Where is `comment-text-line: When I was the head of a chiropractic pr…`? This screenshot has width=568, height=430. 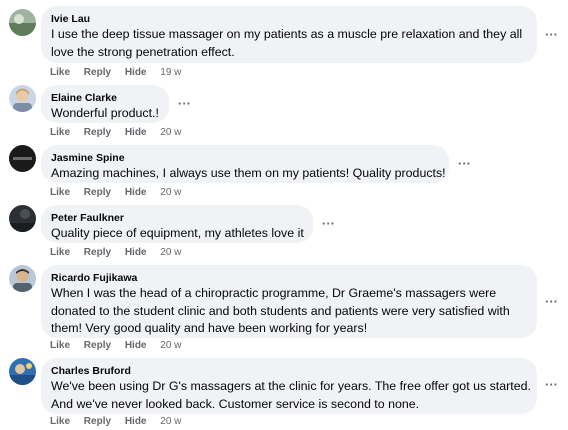
comment-text-line: When I was the head of a chiropractic pr… is located at coordinates (274, 293).